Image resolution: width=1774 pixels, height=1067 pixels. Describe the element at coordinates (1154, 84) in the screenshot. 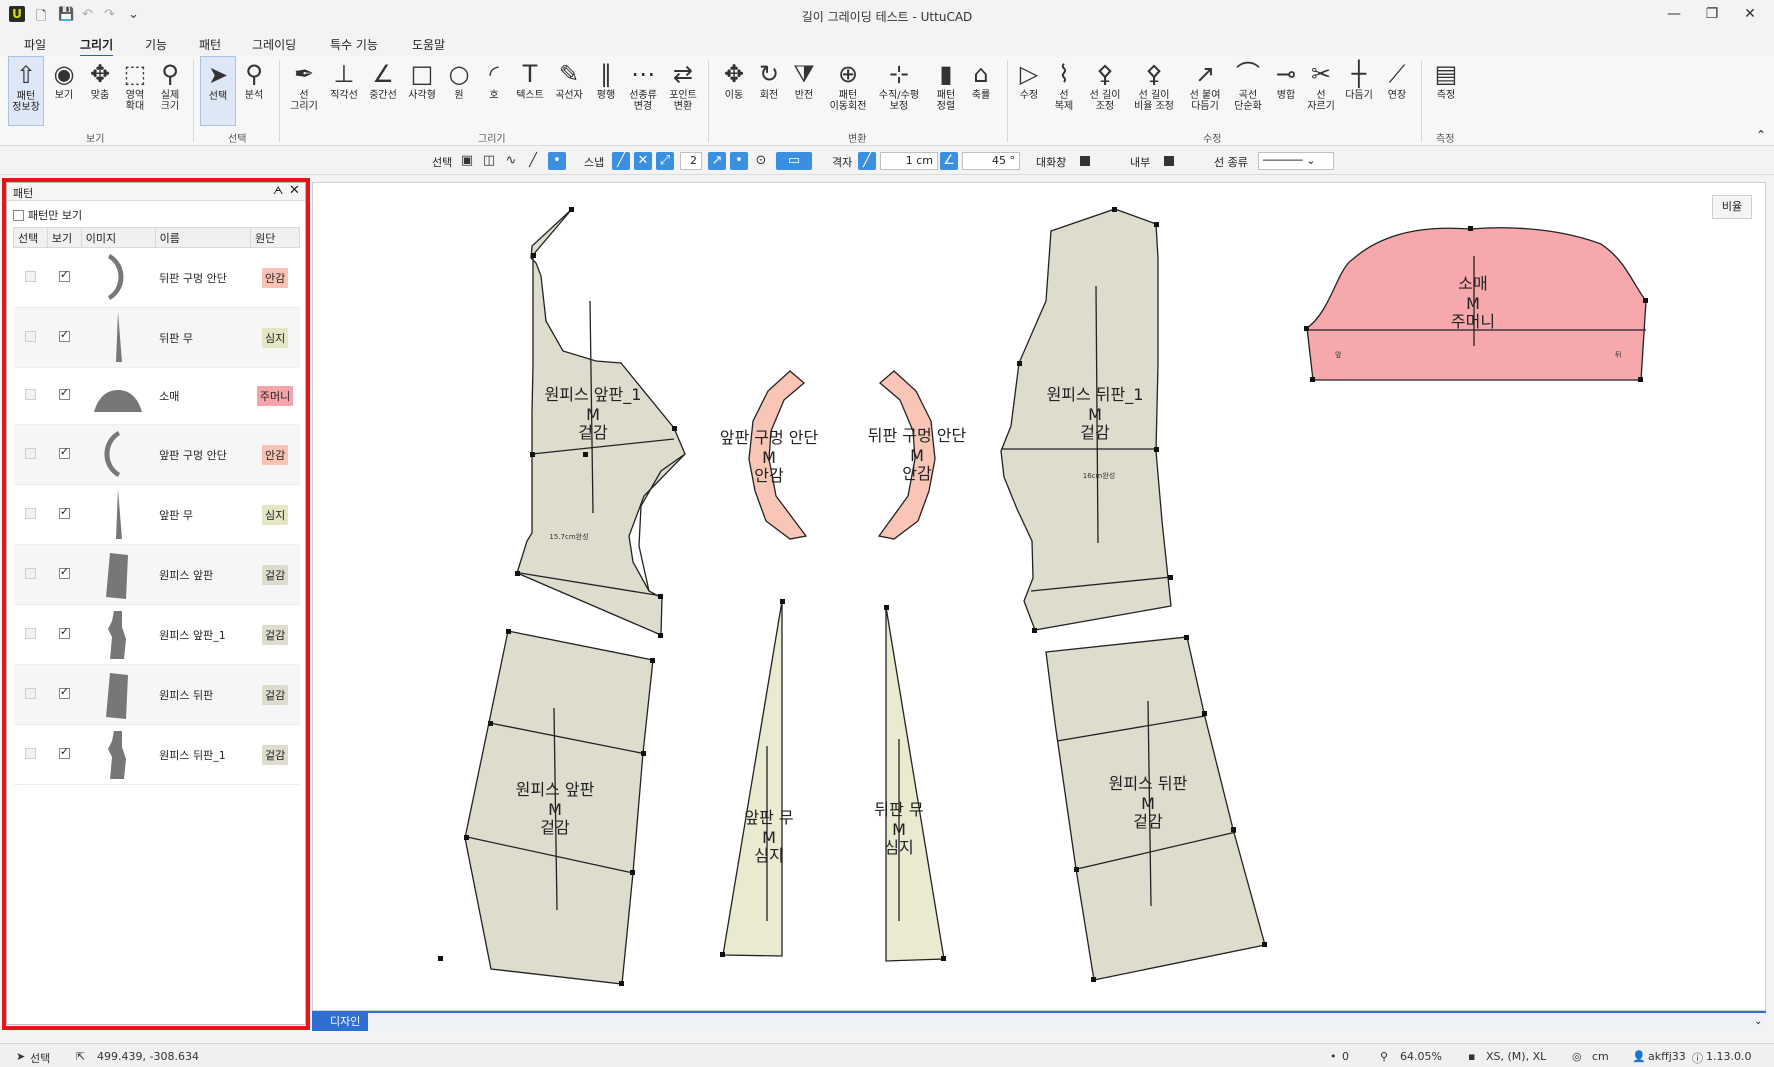

I see `ribbon-line-ratio-button: ⚴ 선 길이 비율 조정` at that location.